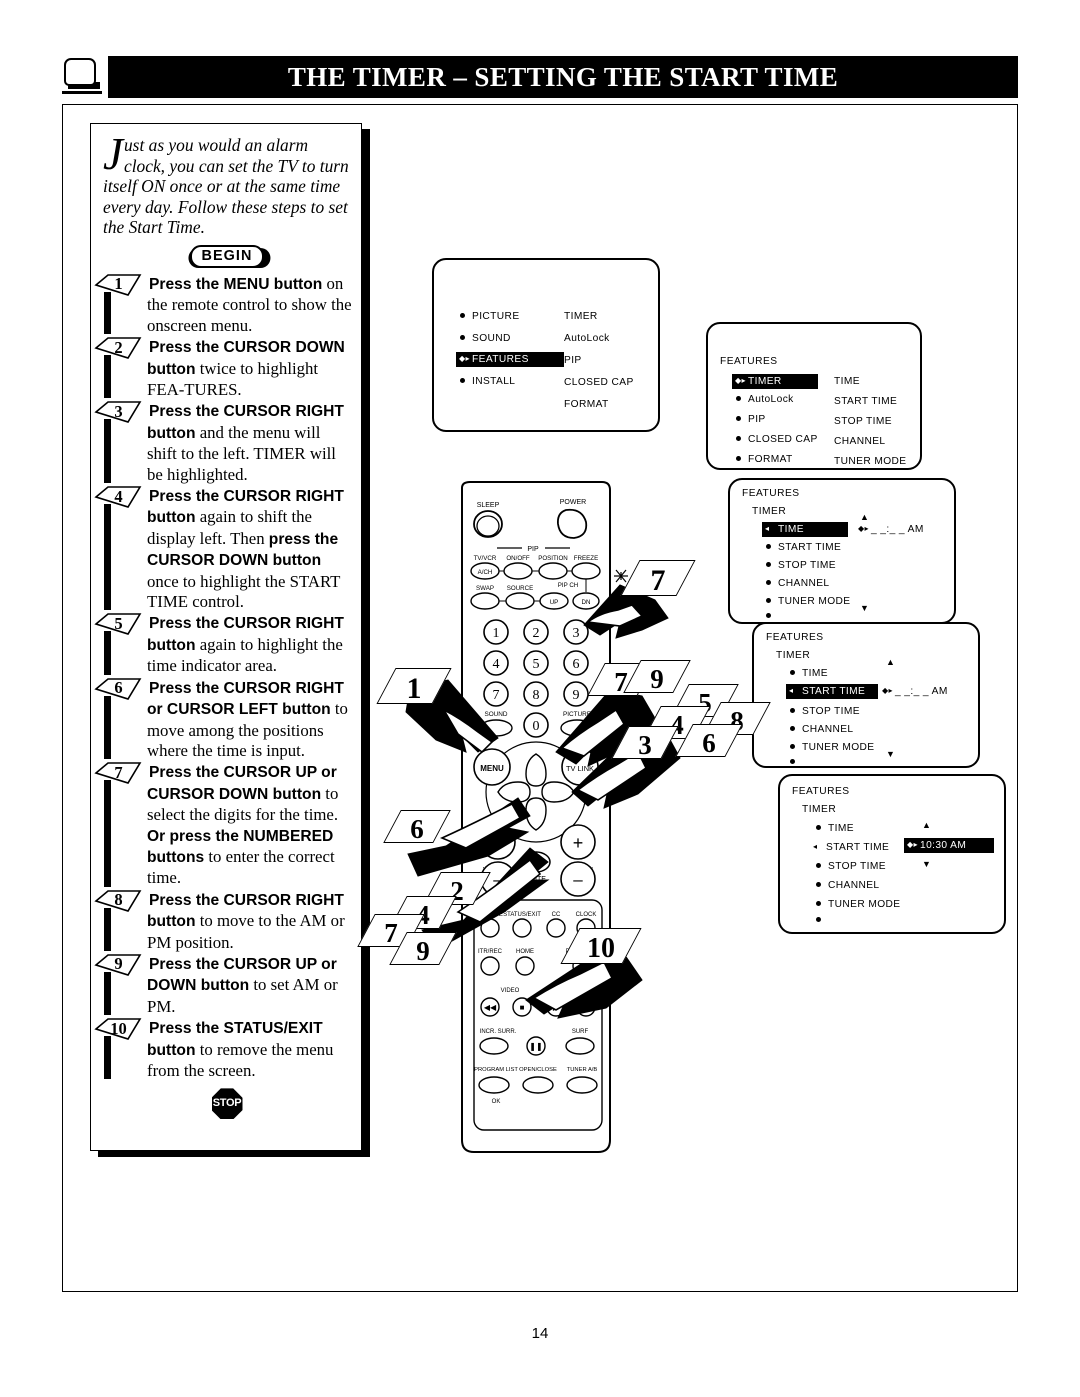 The width and height of the screenshot is (1080, 1397). What do you see at coordinates (891, 529) in the screenshot?
I see `screen3-time-value: ◆▸ _ _:_ _ AM` at bounding box center [891, 529].